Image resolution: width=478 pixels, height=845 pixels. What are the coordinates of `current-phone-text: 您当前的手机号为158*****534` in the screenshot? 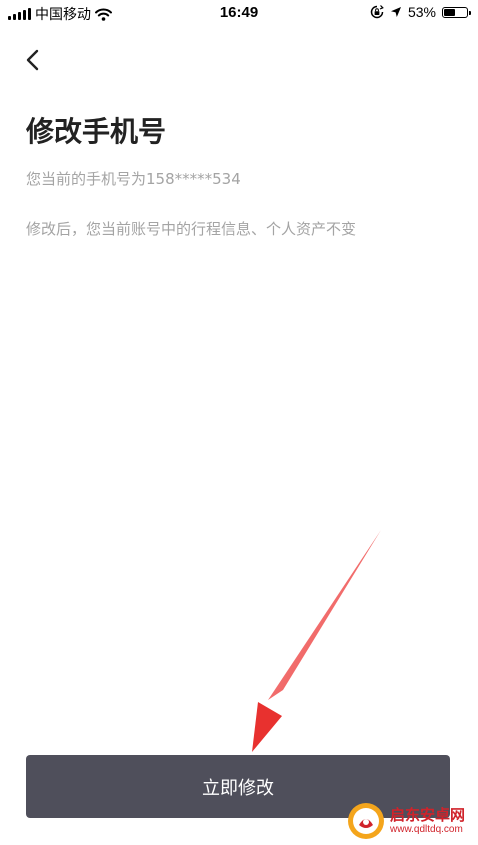 It's located at (133, 179).